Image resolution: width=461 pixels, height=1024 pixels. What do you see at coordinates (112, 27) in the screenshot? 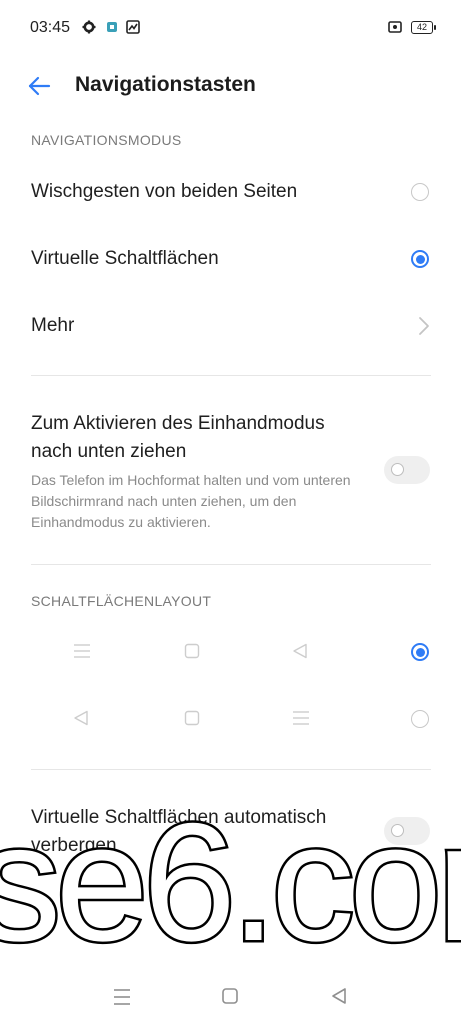
I see `app-notification-icon` at bounding box center [112, 27].